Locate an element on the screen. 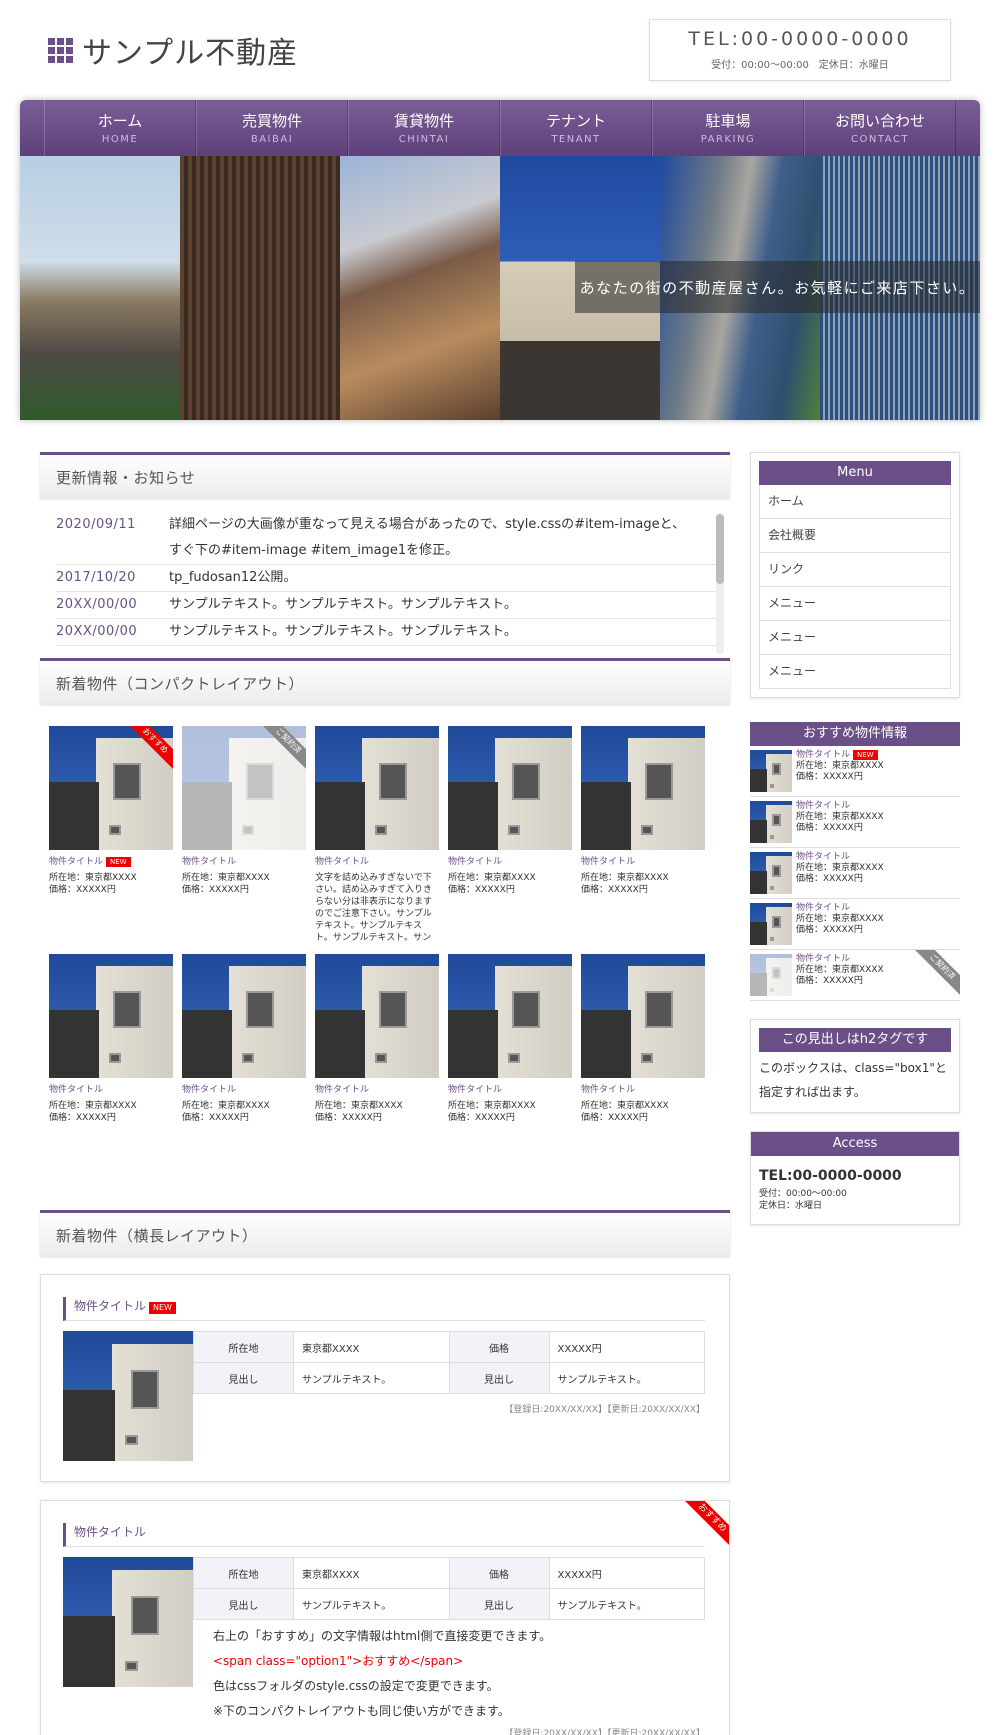 The height and width of the screenshot is (1735, 1000). nav-parking: 駐車場 PARKING is located at coordinates (728, 128).